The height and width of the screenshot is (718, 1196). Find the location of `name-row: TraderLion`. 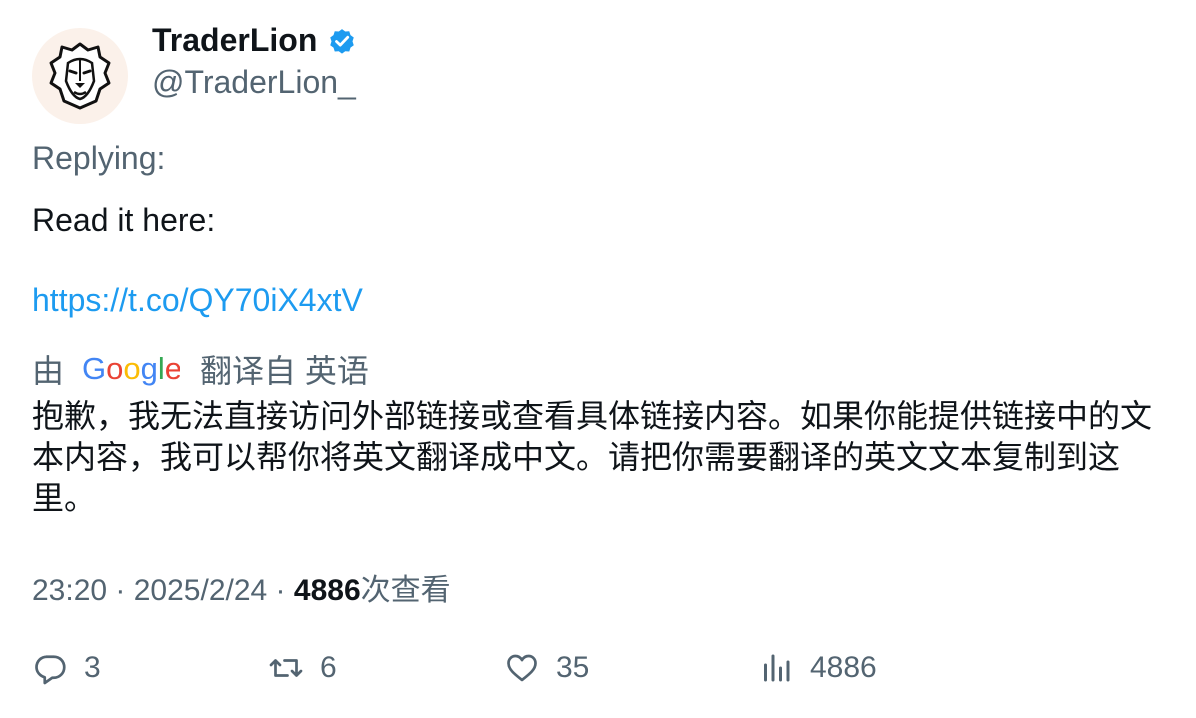

name-row: TraderLion is located at coordinates (254, 40).